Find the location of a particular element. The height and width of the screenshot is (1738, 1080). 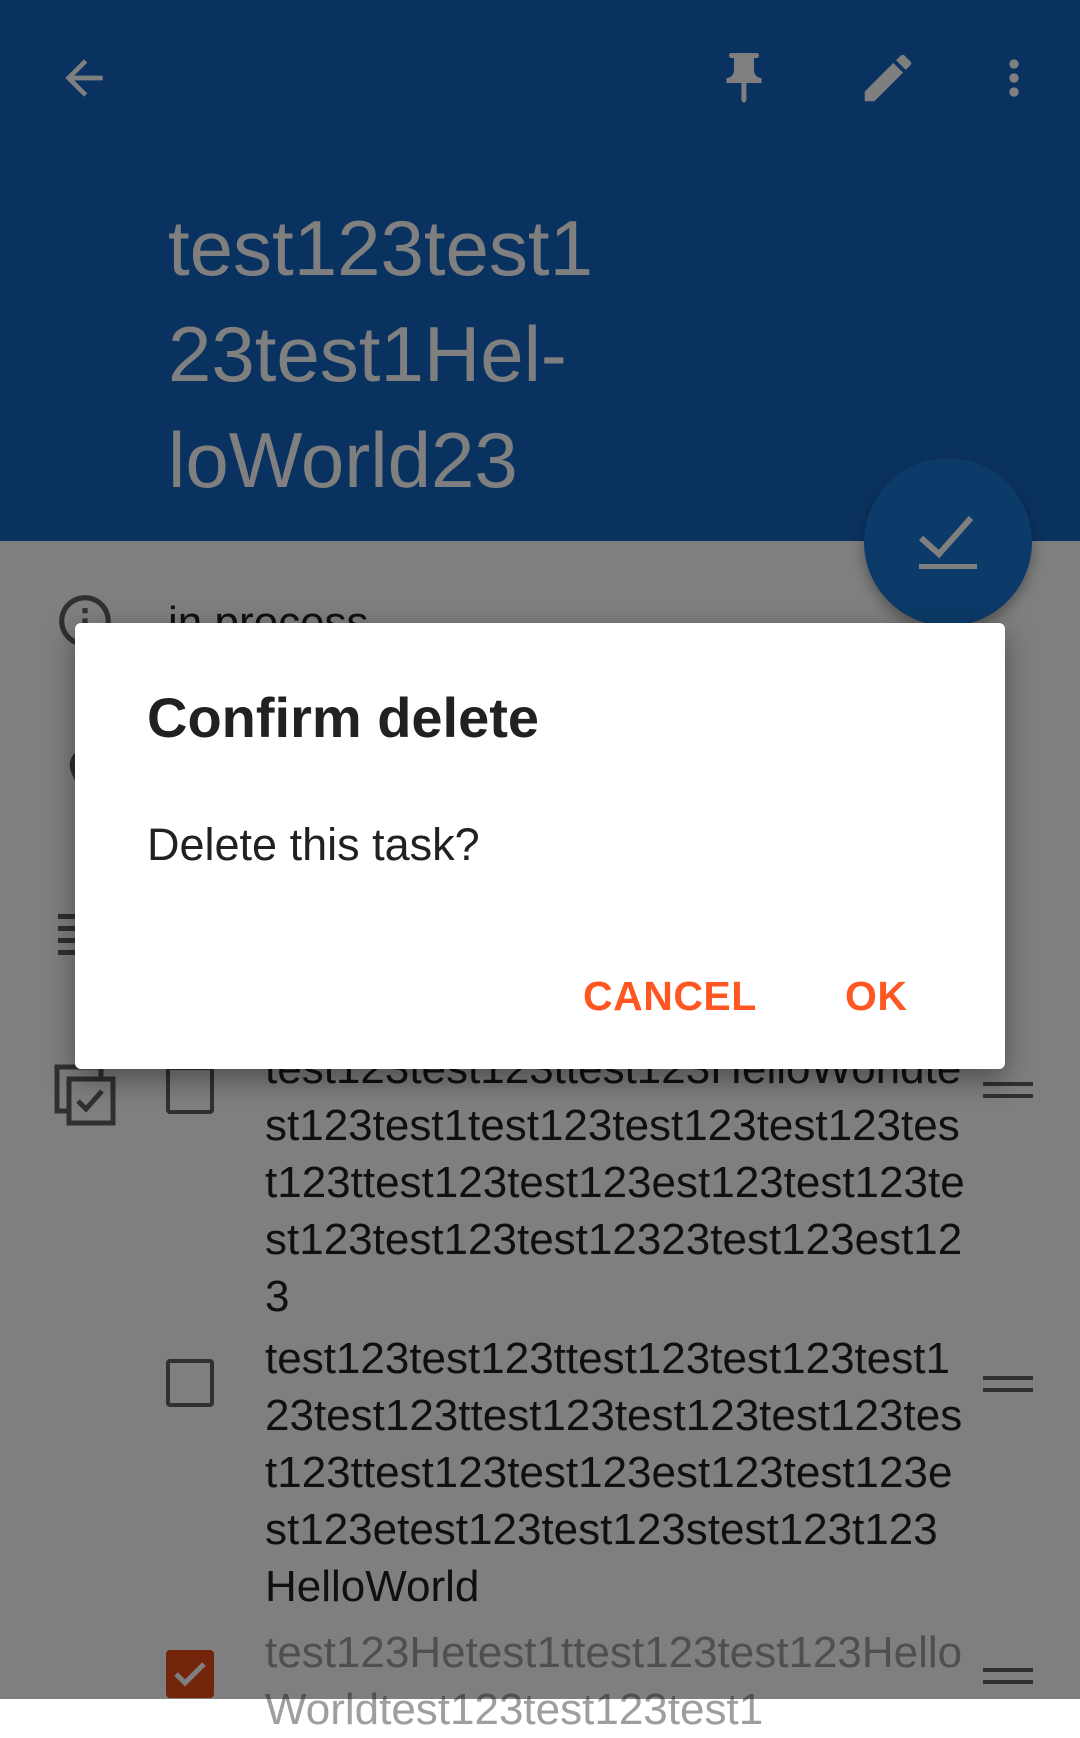

dialog-message: Delete this task? is located at coordinates (313, 844).